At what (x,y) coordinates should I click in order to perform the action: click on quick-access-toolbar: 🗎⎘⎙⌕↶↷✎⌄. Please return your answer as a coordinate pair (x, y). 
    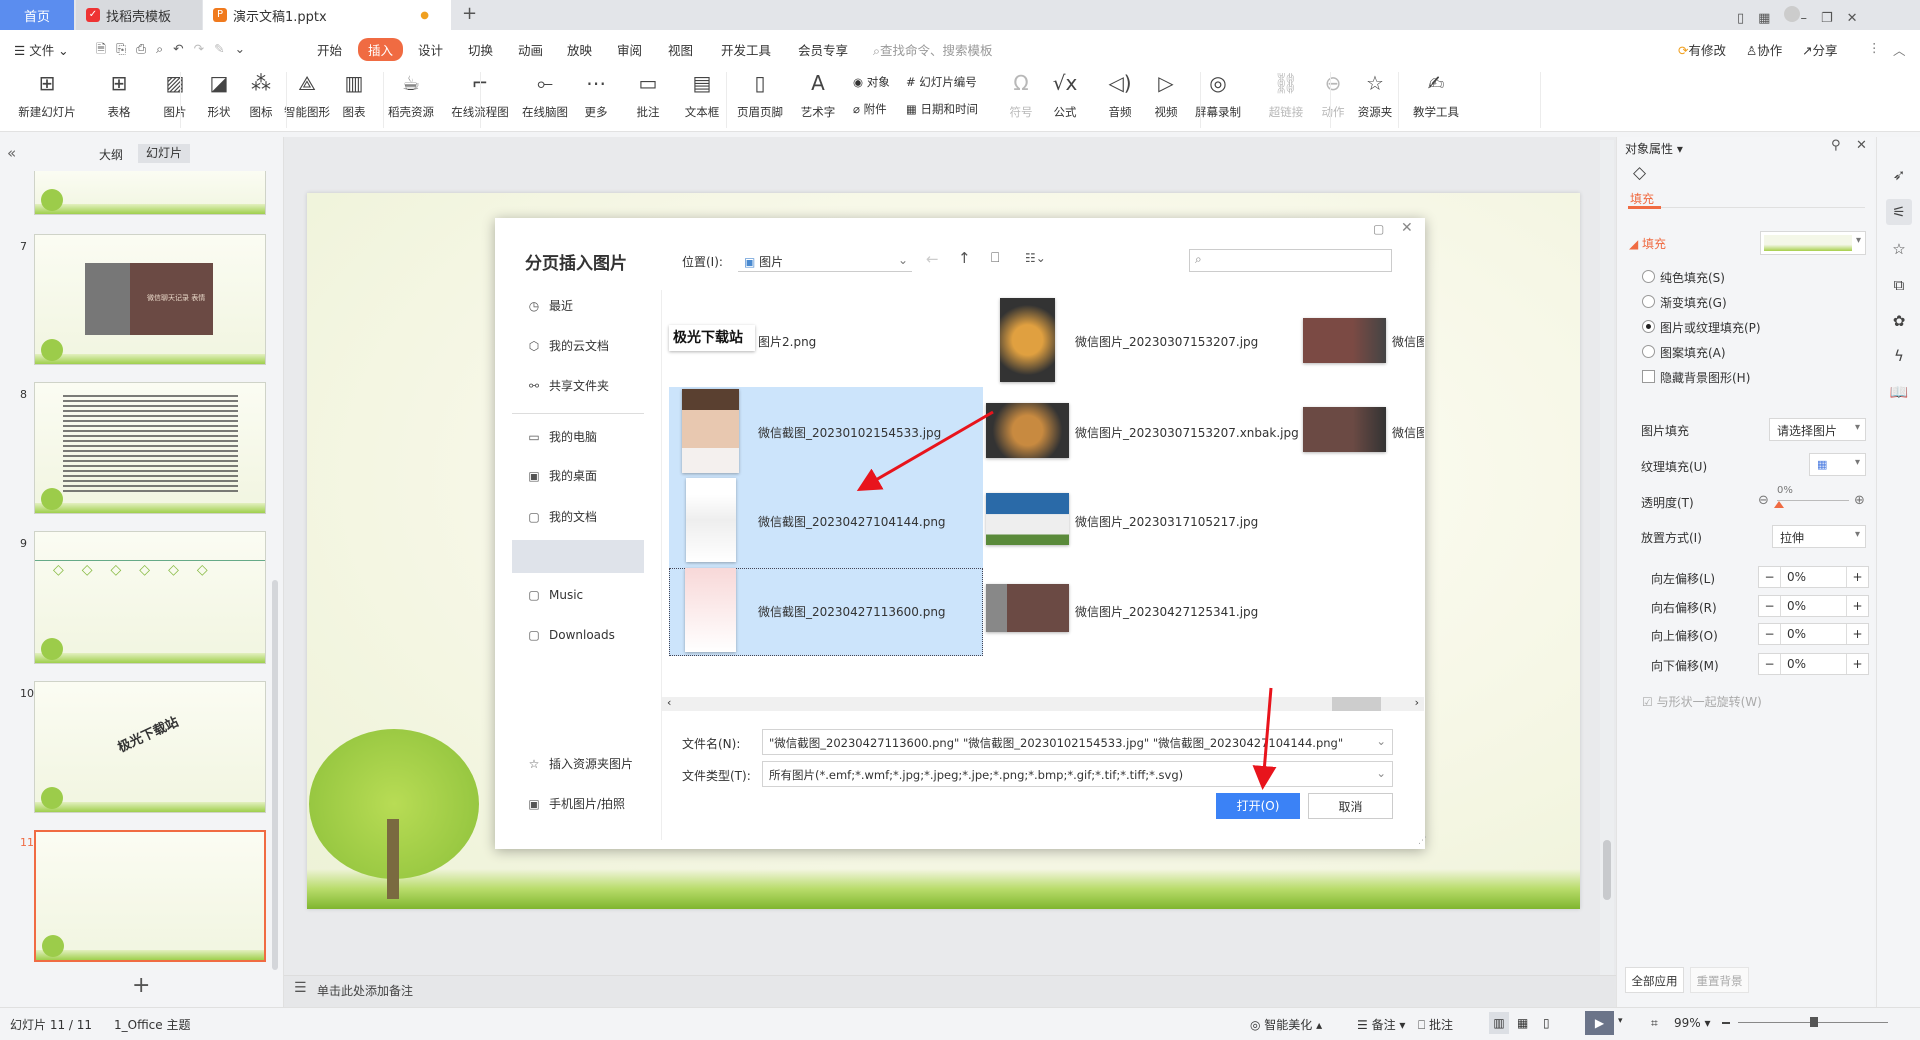
    Looking at the image, I should click on (175, 50).